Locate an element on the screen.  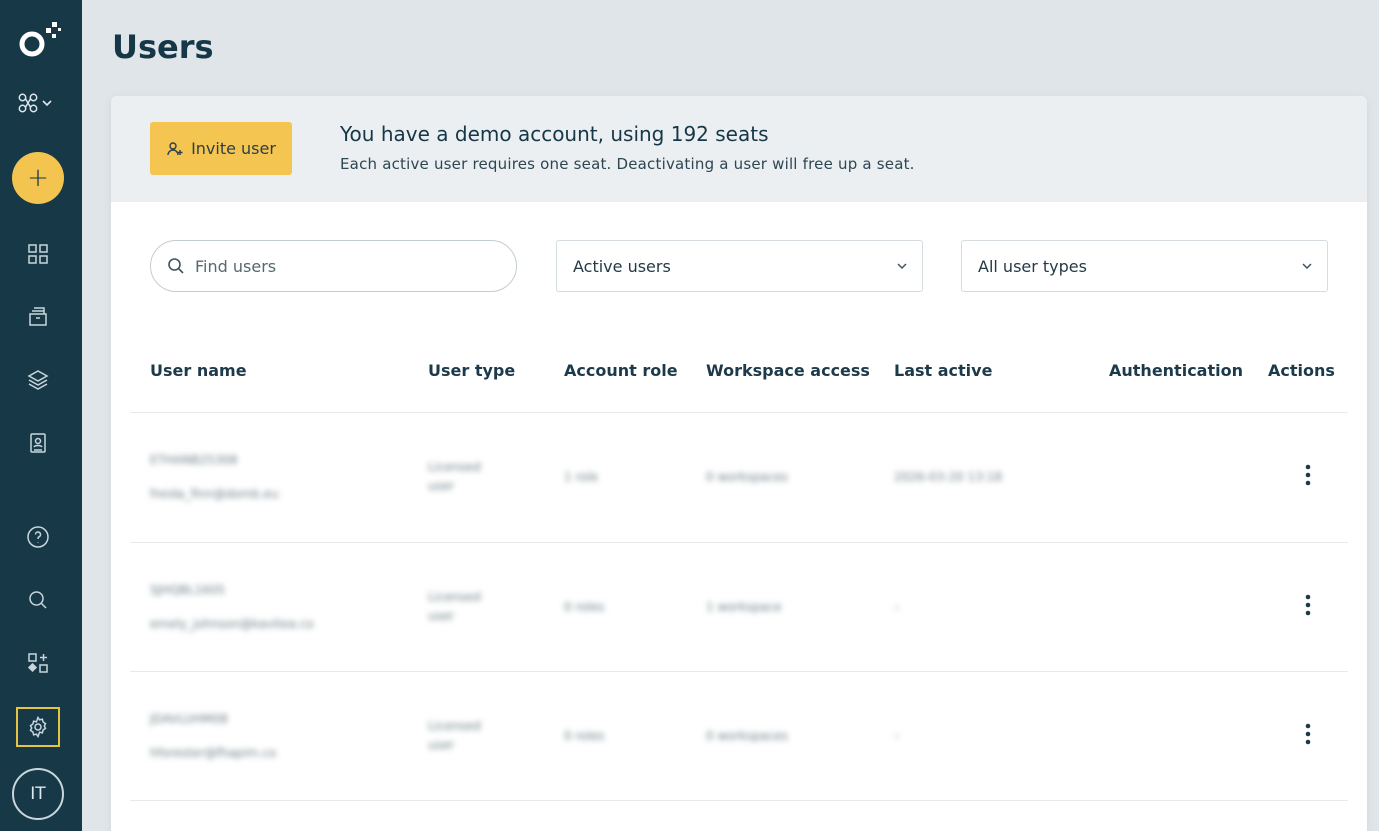
layers-nav is located at coordinates (38, 380).